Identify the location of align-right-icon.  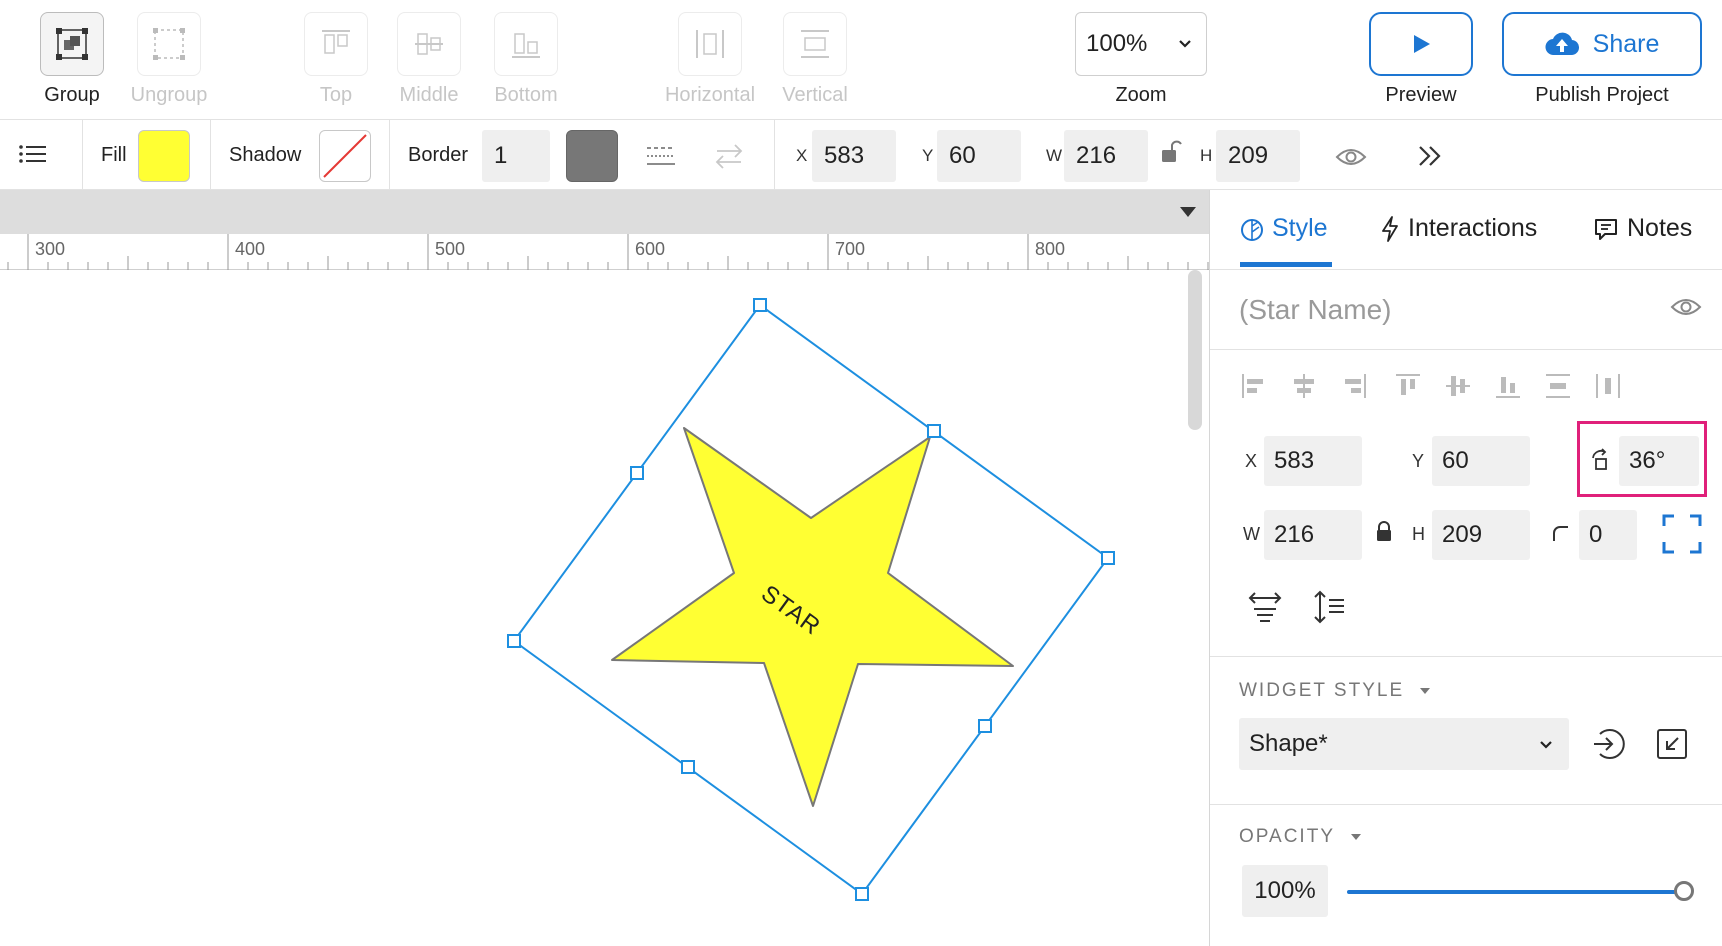
(1354, 386).